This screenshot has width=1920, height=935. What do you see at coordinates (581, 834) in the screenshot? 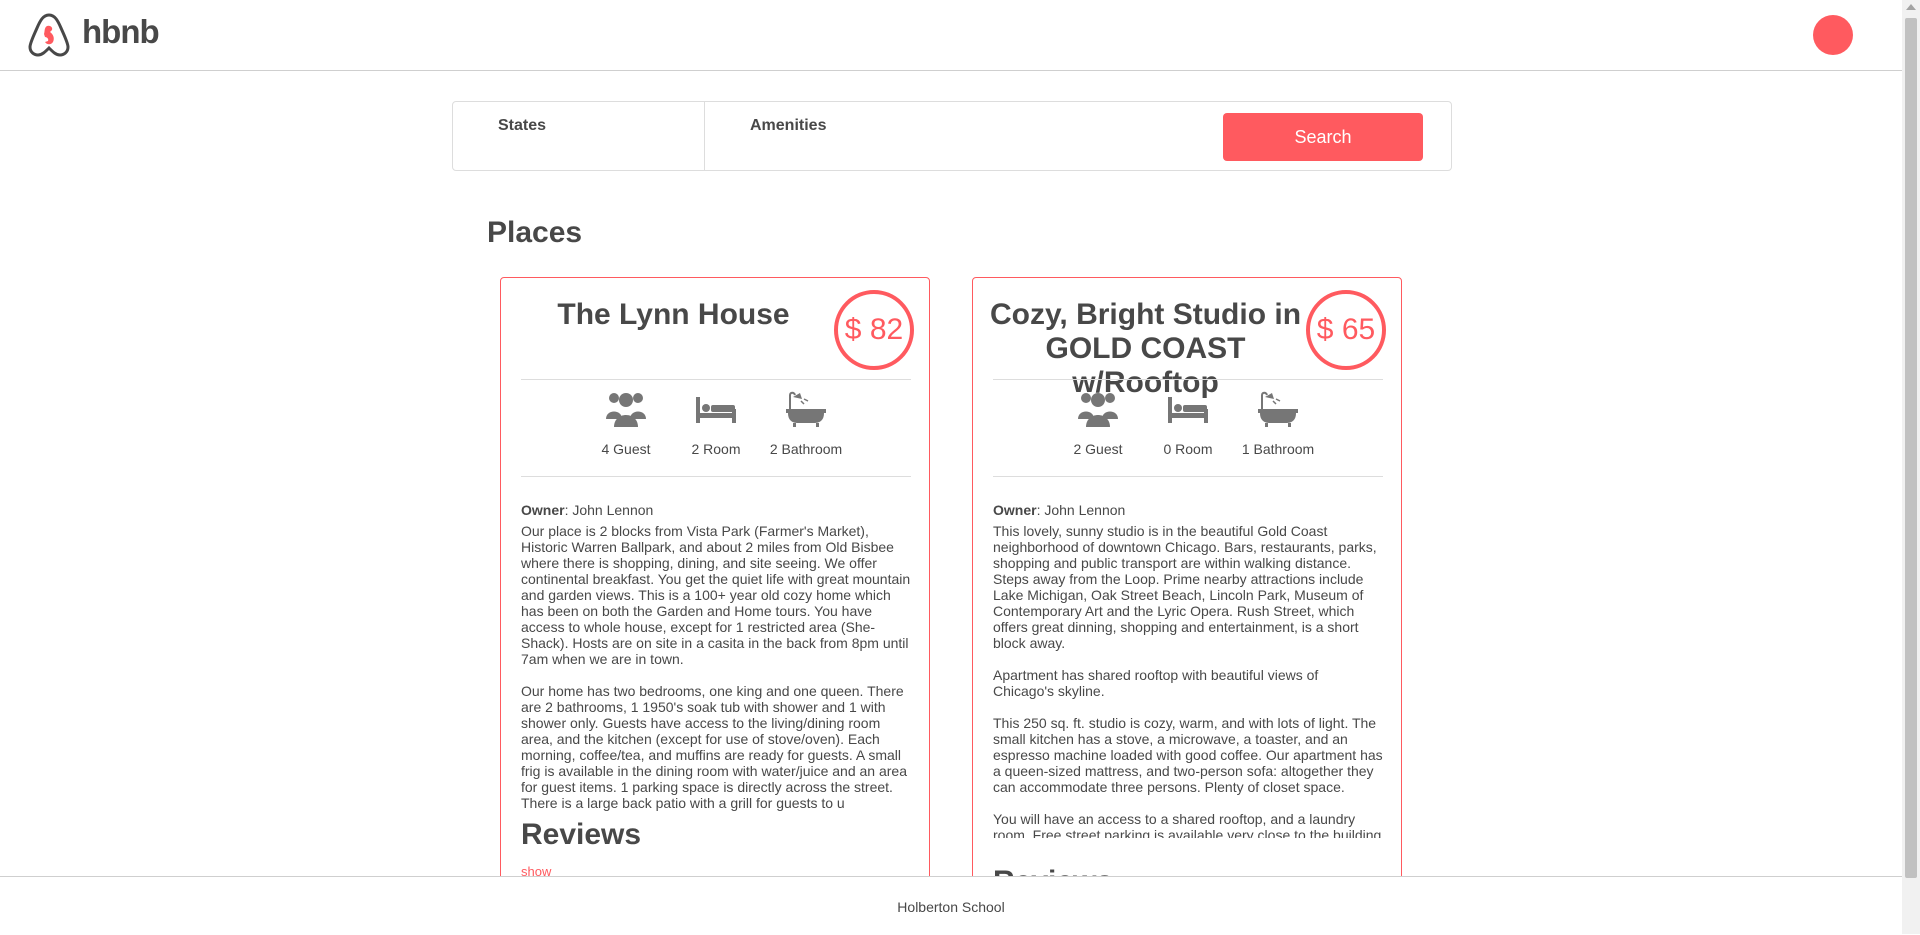
I see `reviews-heading: Reviews` at bounding box center [581, 834].